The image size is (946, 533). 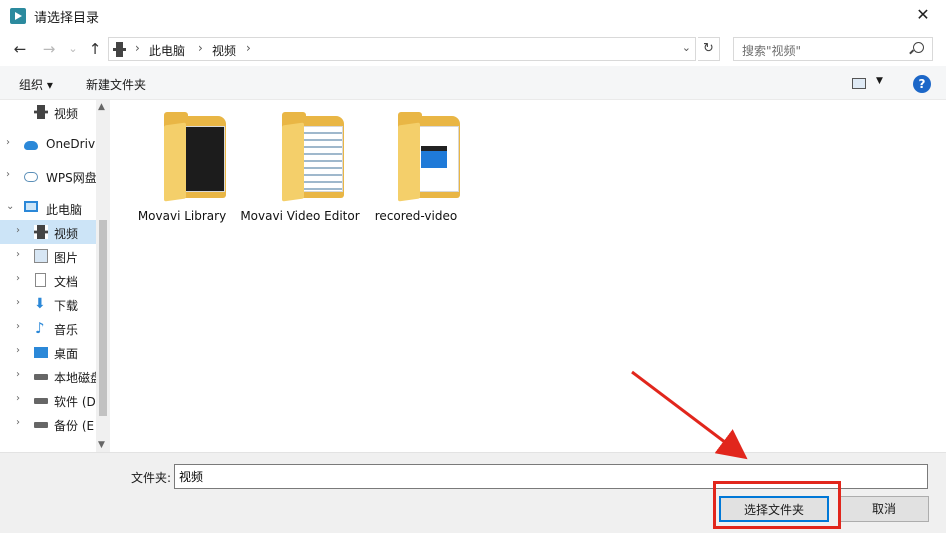 I want to click on window-title: 请选择目录, so click(x=67, y=18).